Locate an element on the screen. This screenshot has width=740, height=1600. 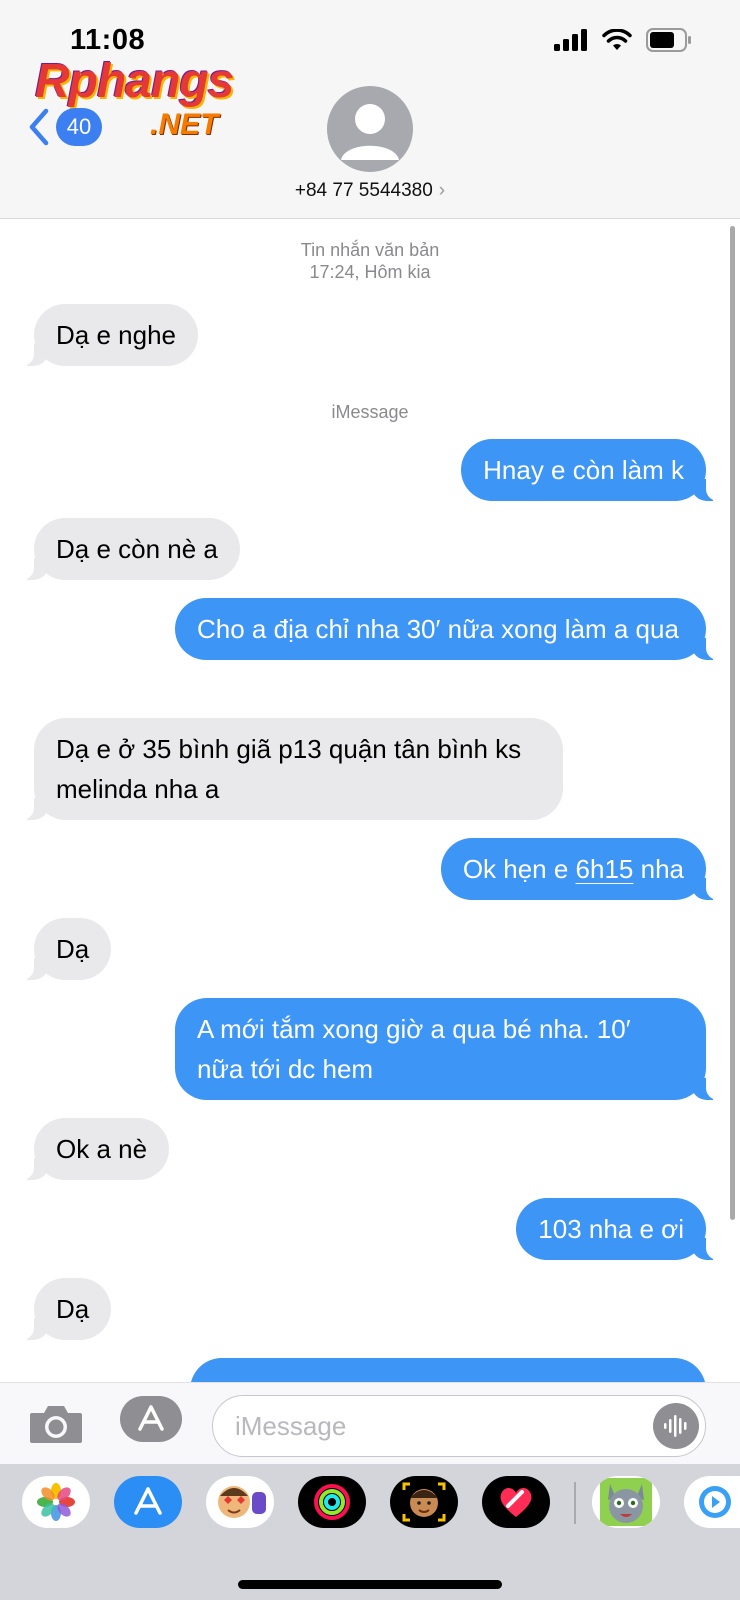
message-input: iMessage is located at coordinates (459, 1426).